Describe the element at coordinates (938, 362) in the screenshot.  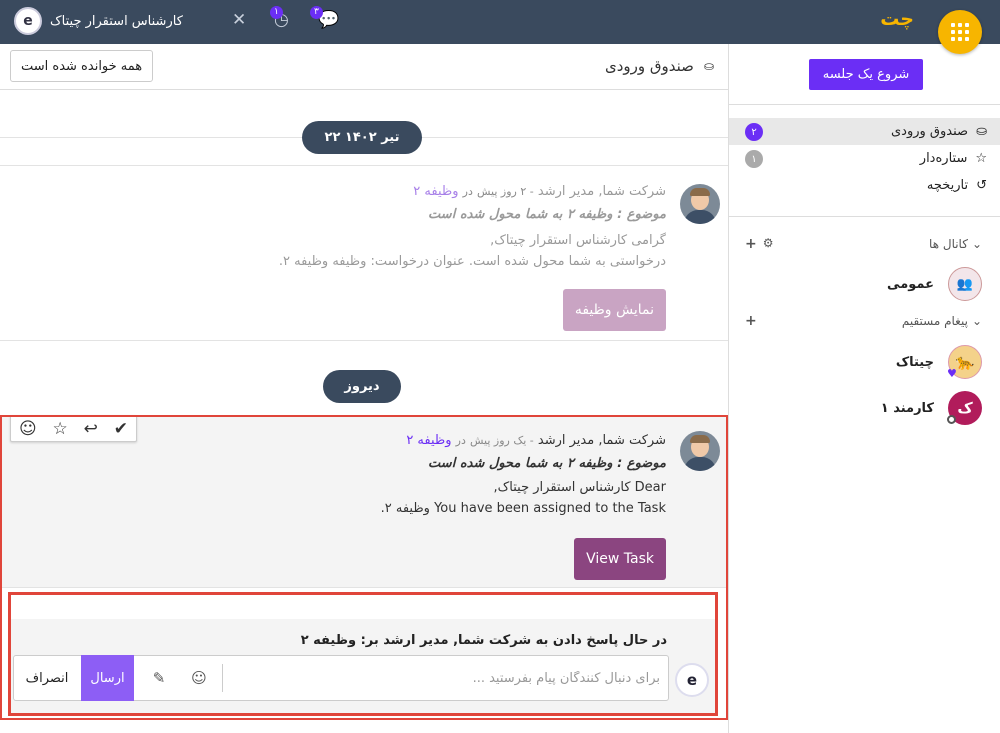
I see `direct-item-cheetah: 🐆 ♥ چیتاک` at that location.